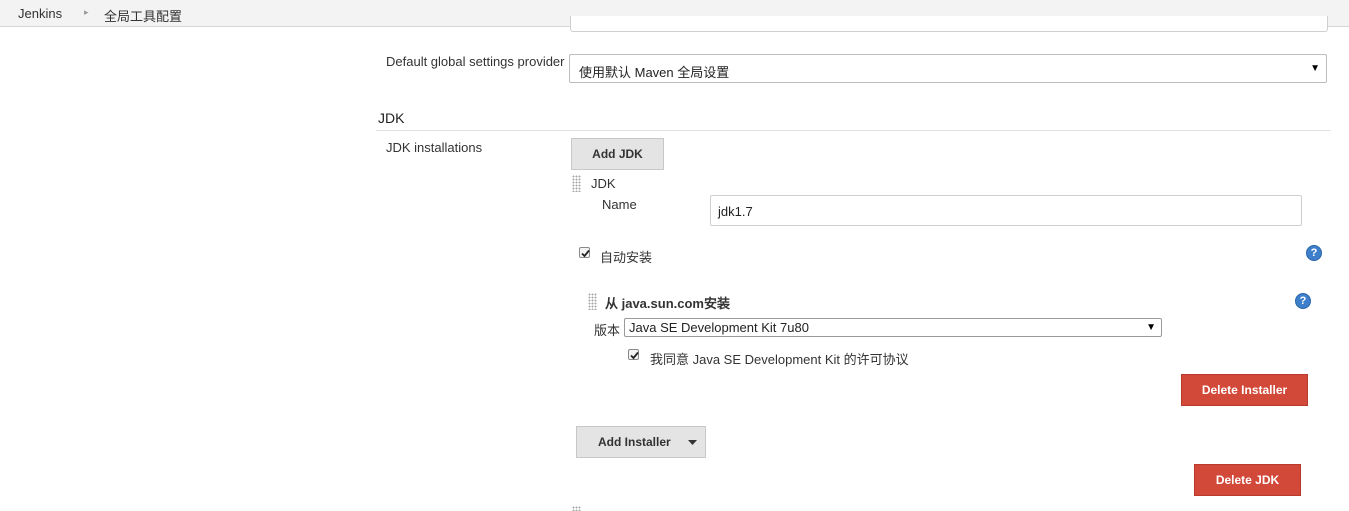 This screenshot has height=511, width=1349. I want to click on global-settings-label: Default global settings provider, so click(475, 61).